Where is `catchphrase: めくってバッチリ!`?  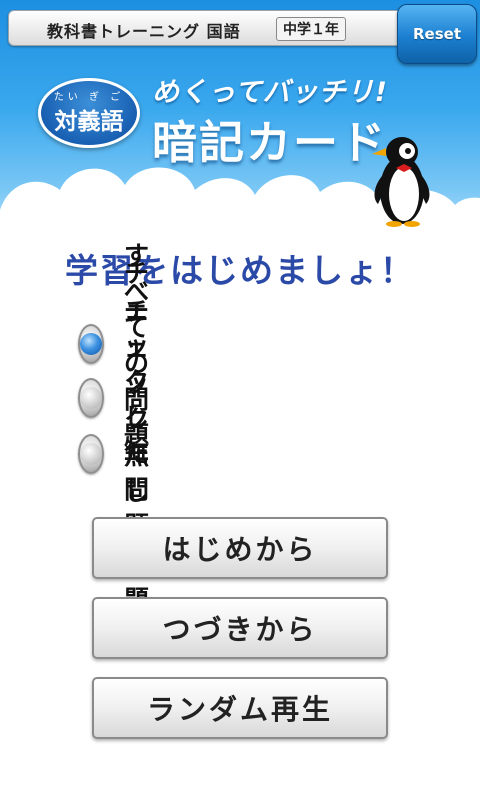 catchphrase: めくってバッチリ! is located at coordinates (270, 92).